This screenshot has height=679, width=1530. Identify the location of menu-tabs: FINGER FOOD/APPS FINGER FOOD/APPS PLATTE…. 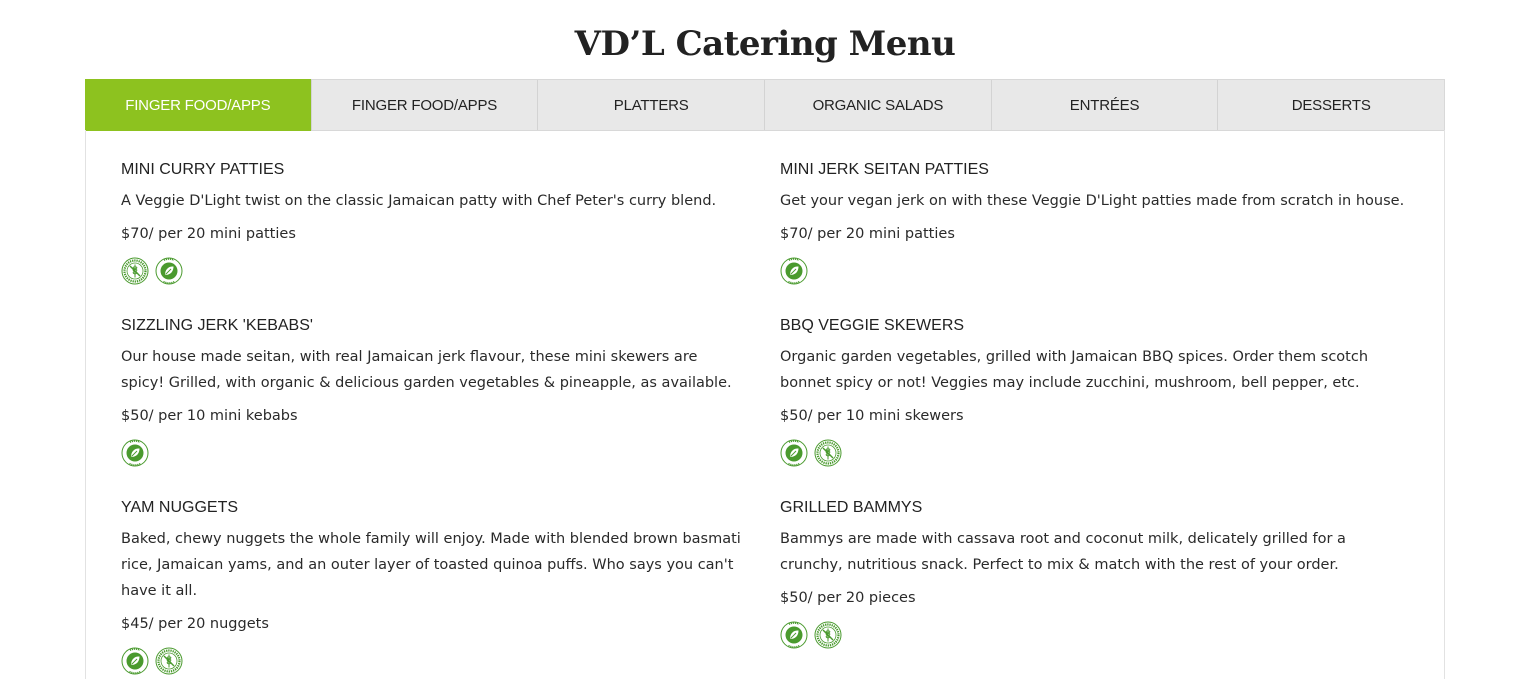
(765, 105).